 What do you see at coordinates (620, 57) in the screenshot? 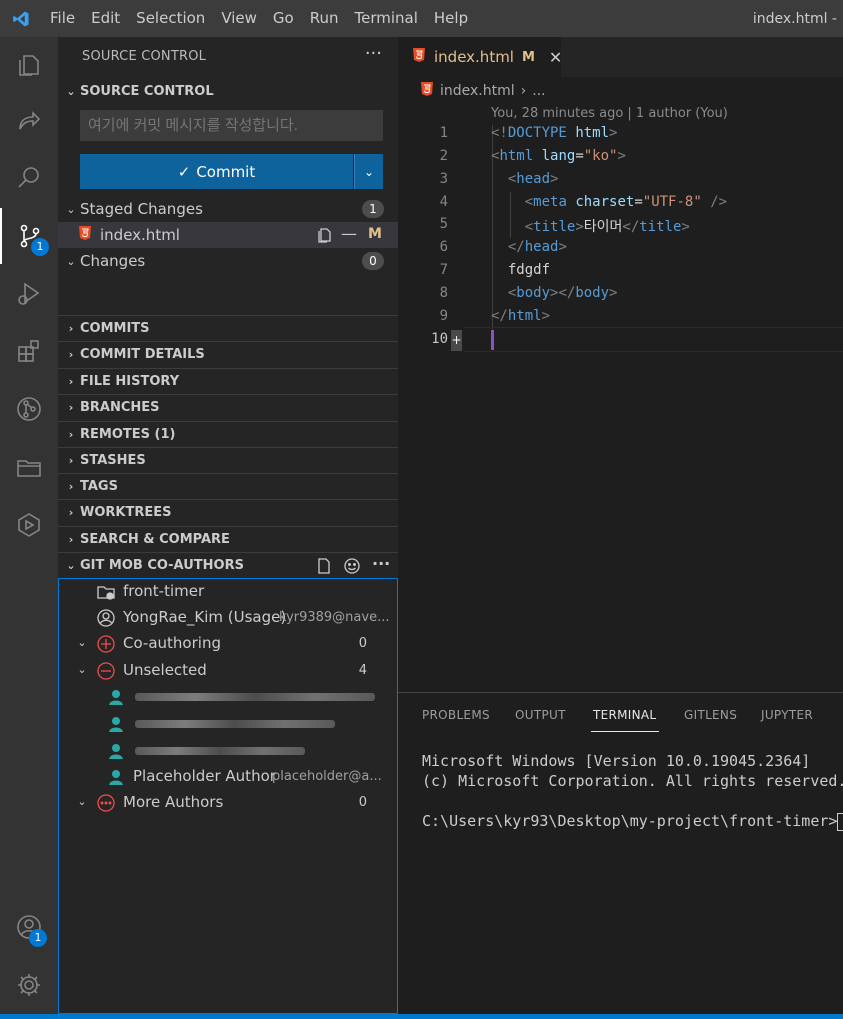
I see `editor-tab-bar: index.html M ✕` at bounding box center [620, 57].